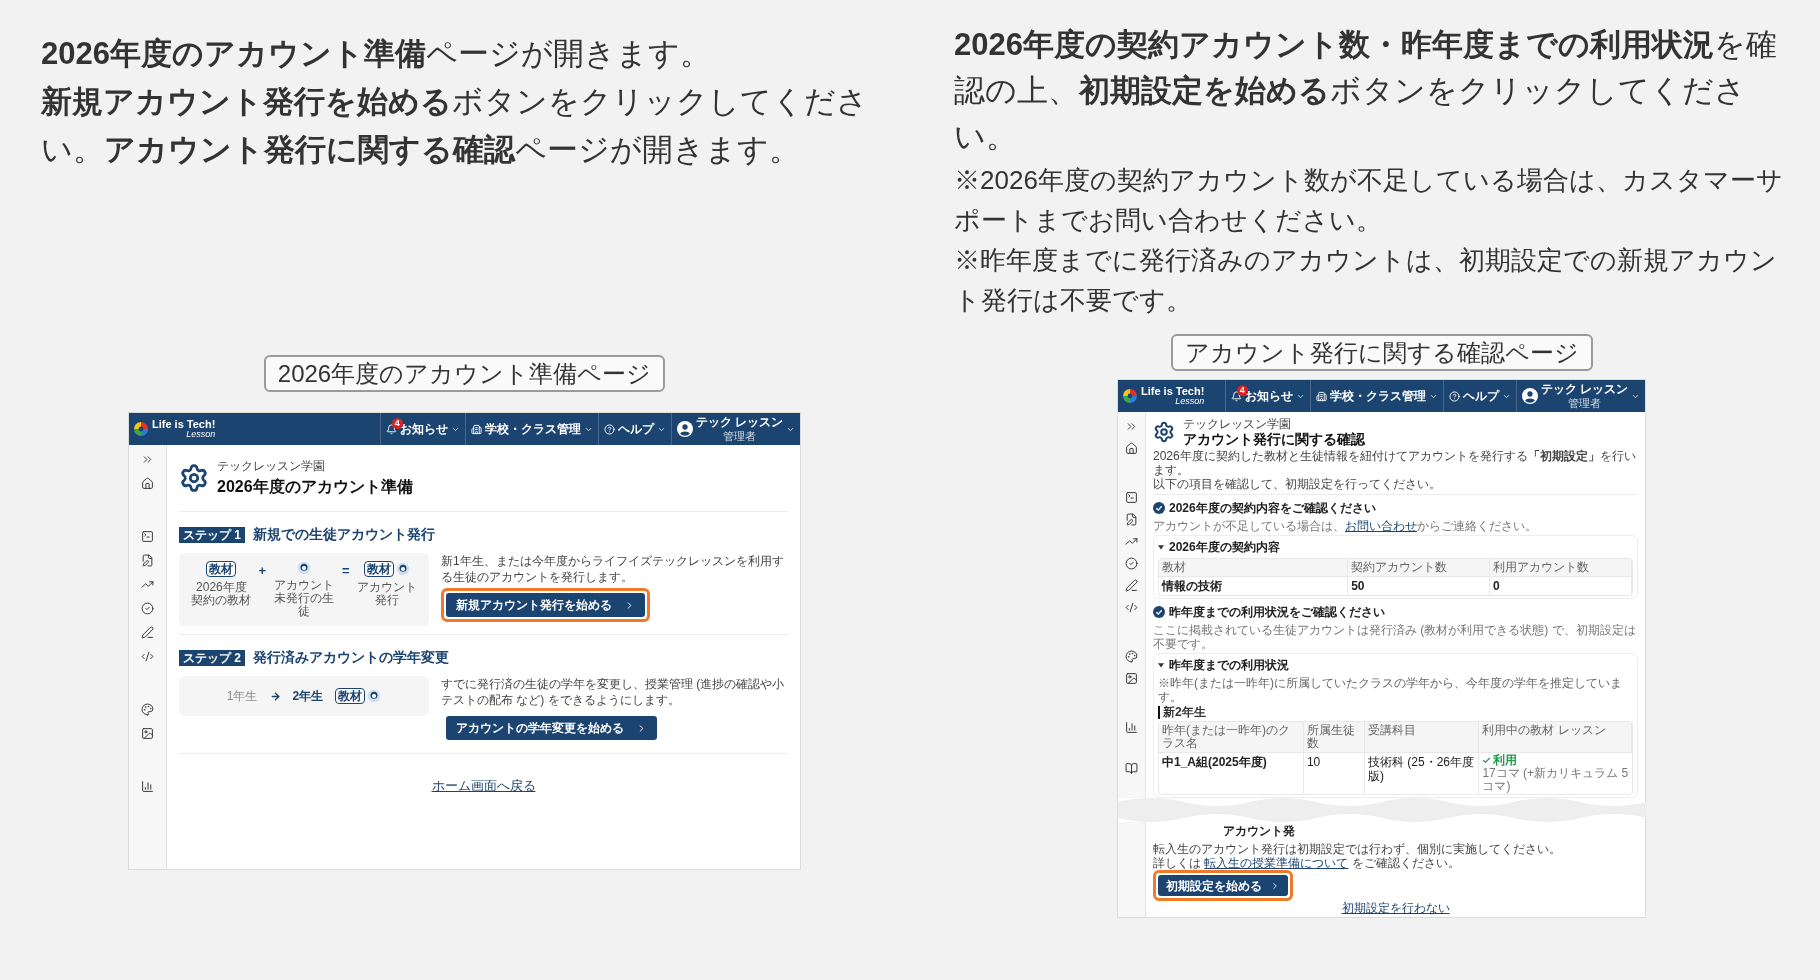  Describe the element at coordinates (344, 534) in the screenshot. I see `step-title: 新規での生徒アカウント発行` at that location.